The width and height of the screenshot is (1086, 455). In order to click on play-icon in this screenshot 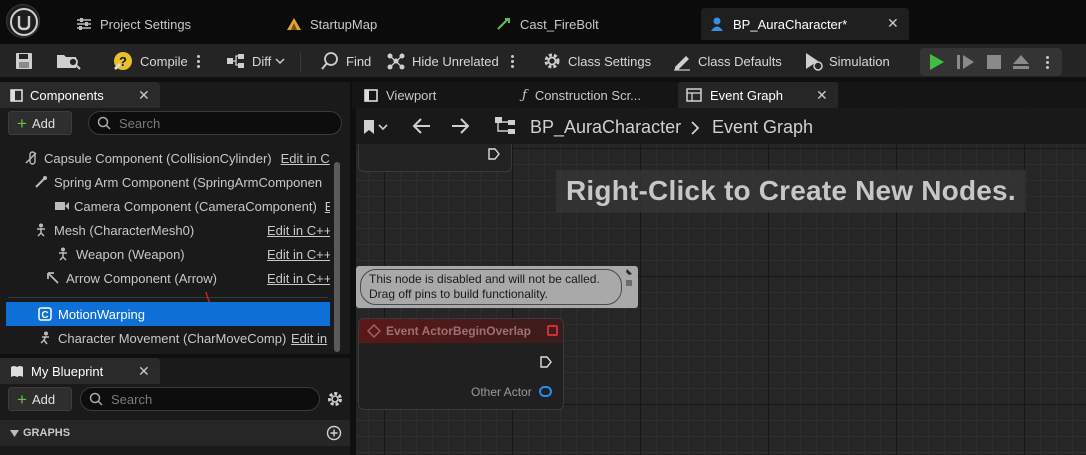, I will do `click(937, 62)`.